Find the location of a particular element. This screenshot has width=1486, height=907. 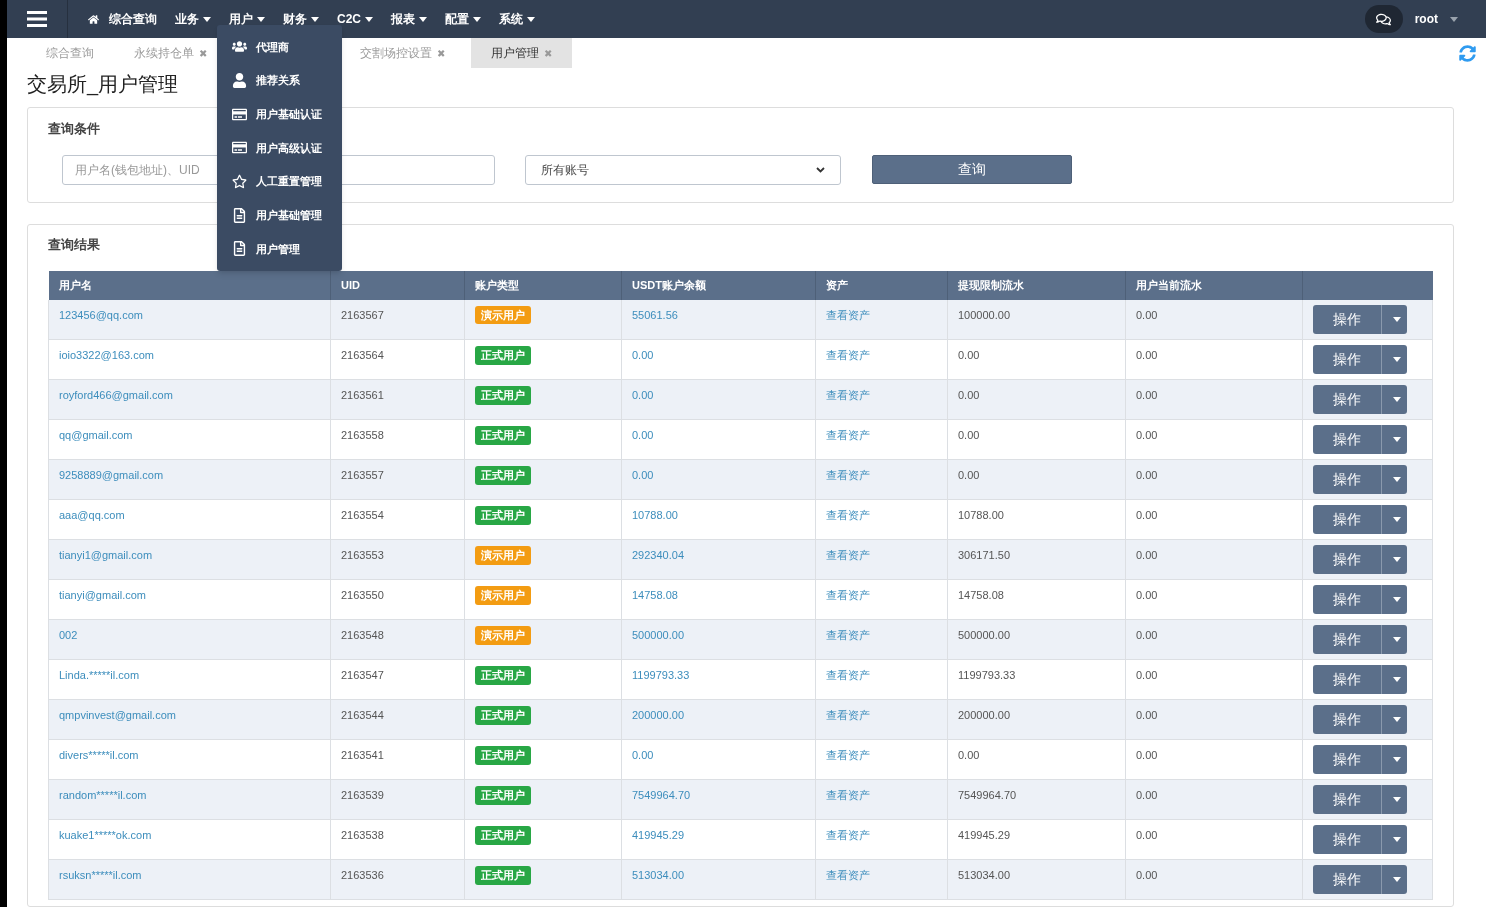

nav-menu-item: C2C is located at coordinates (355, 19).